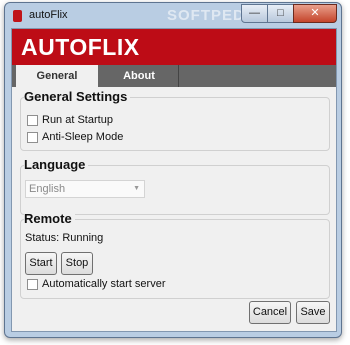  I want to click on close-button: ✕, so click(315, 13).